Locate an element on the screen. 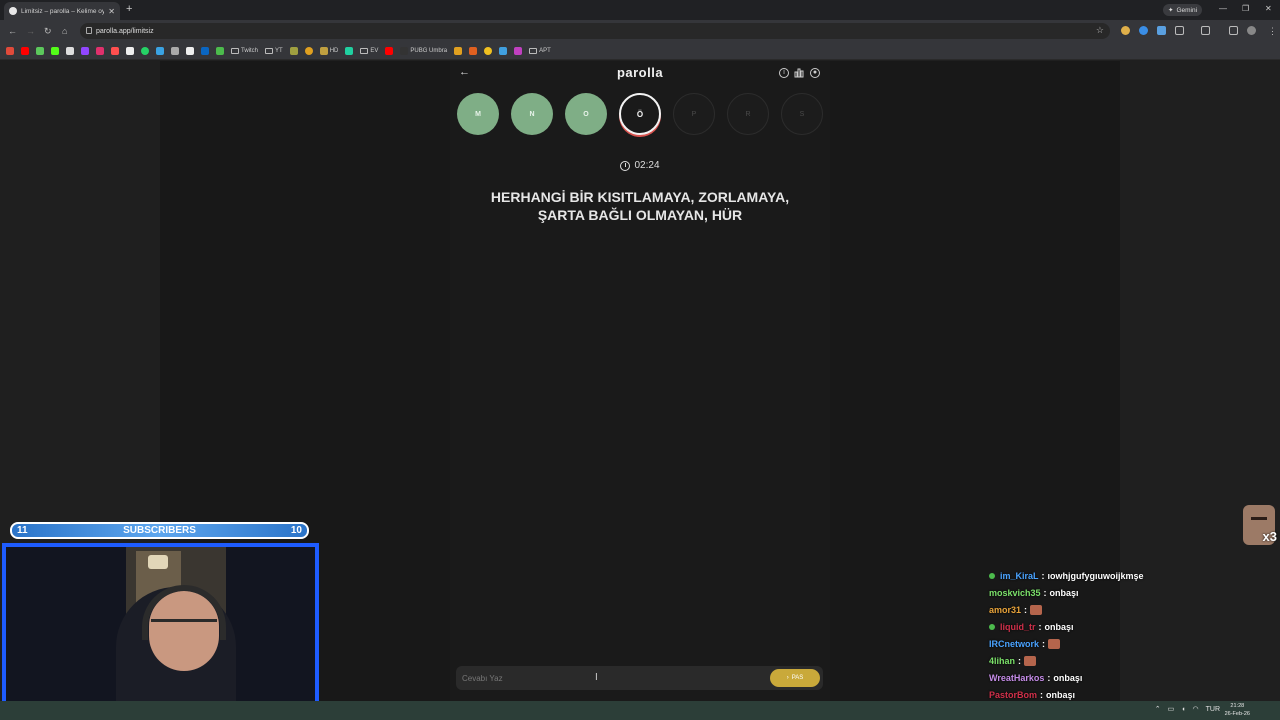 The image size is (1280, 720). site-favicon-icon is located at coordinates (13, 11).